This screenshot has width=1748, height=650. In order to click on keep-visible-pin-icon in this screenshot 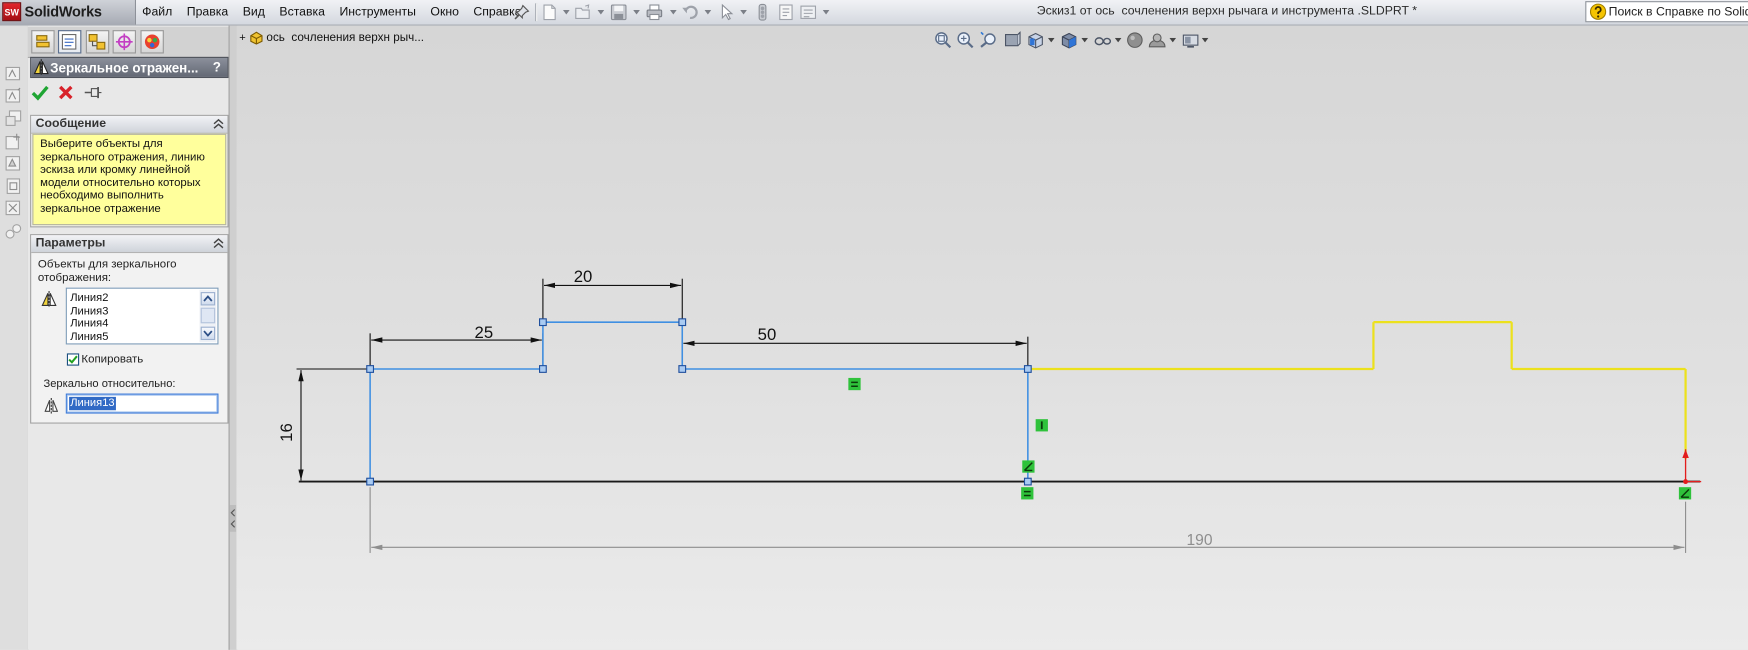, I will do `click(93, 93)`.